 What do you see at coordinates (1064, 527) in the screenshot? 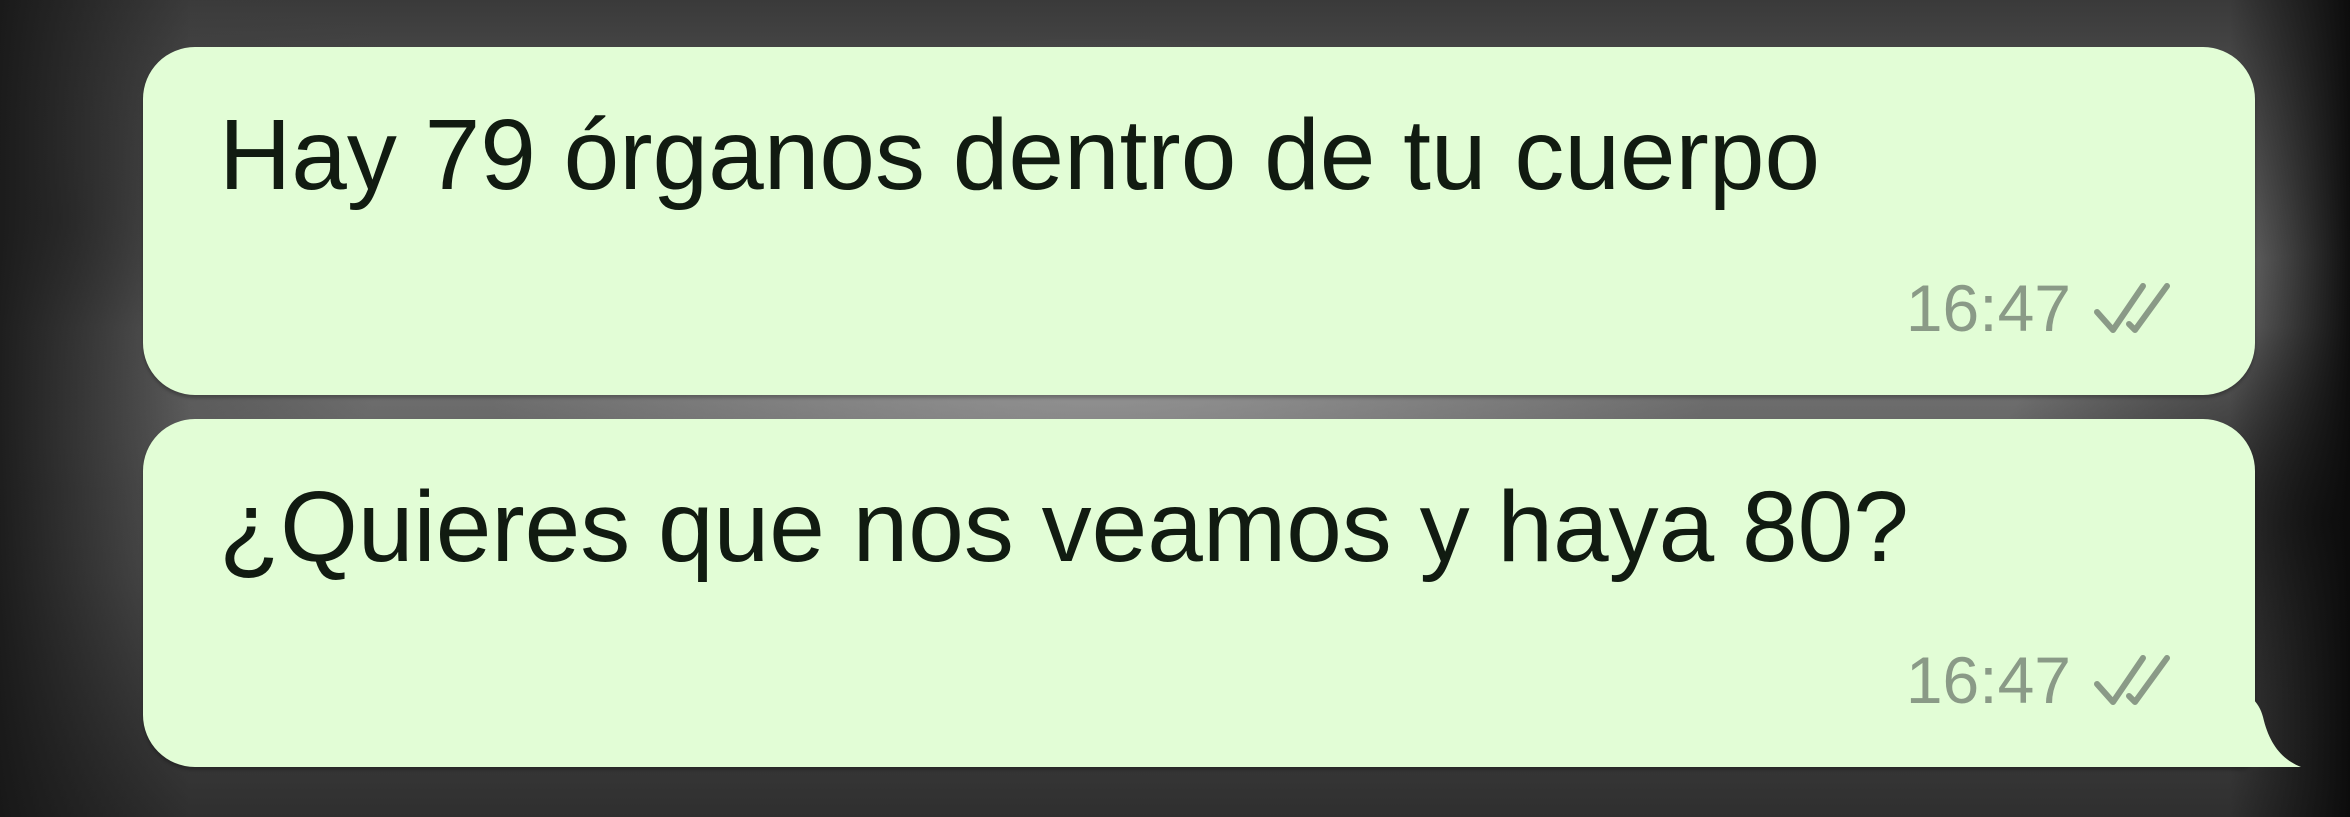
I see `message-text: ¿Quieres que nos veamos y haya 80?` at bounding box center [1064, 527].